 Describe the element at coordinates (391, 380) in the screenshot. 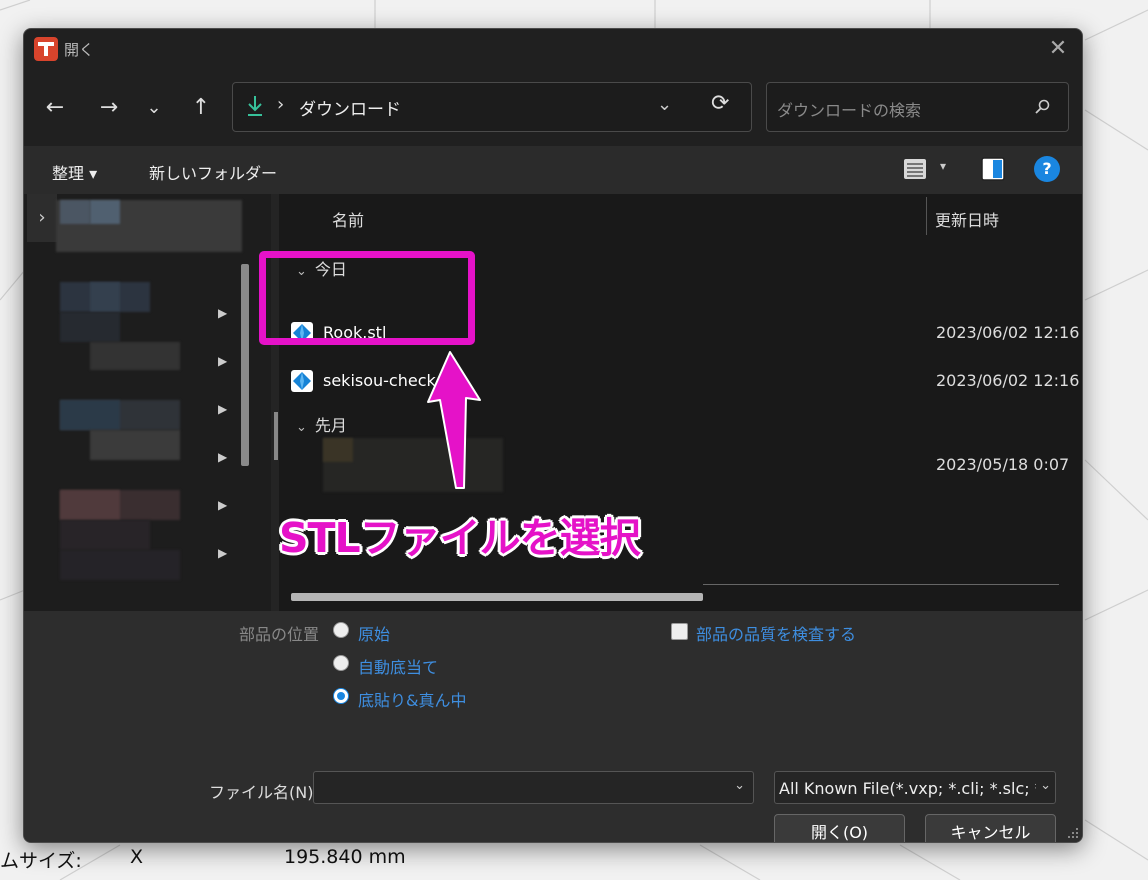

I see `file-name: sekisou-check.stl` at that location.